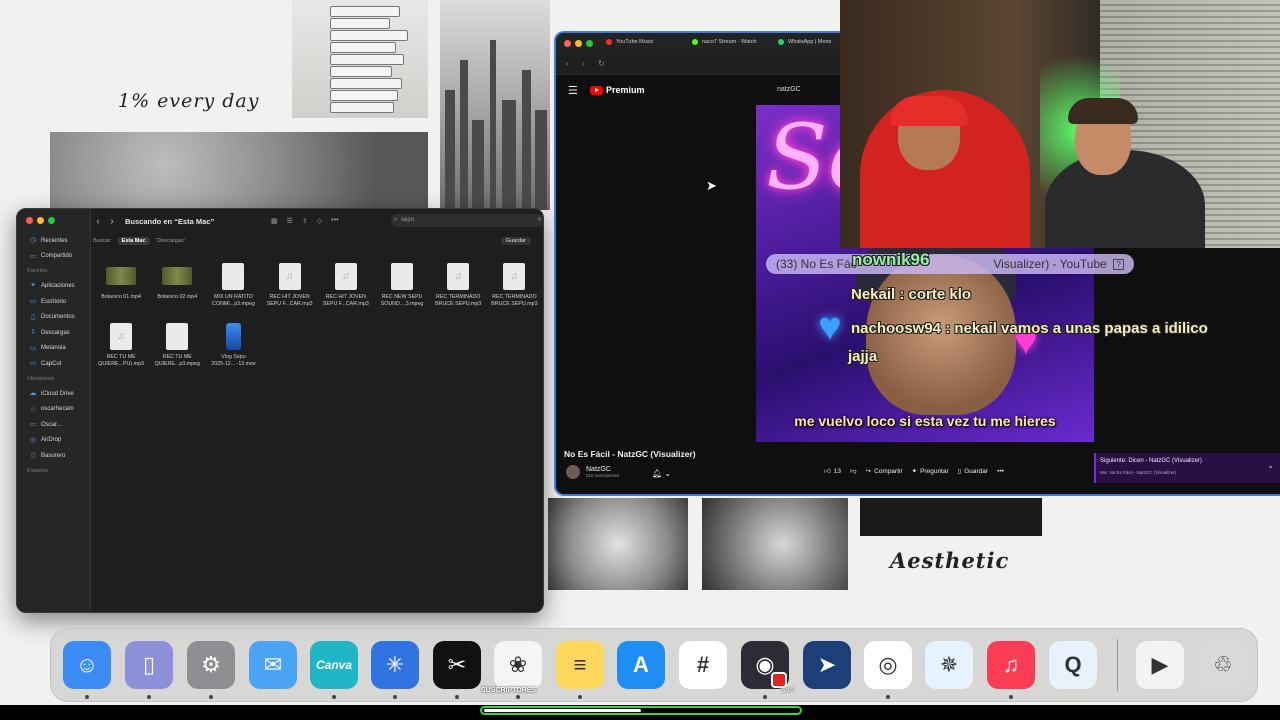  What do you see at coordinates (949, 665) in the screenshot?
I see `safari-icon: ✵` at bounding box center [949, 665].